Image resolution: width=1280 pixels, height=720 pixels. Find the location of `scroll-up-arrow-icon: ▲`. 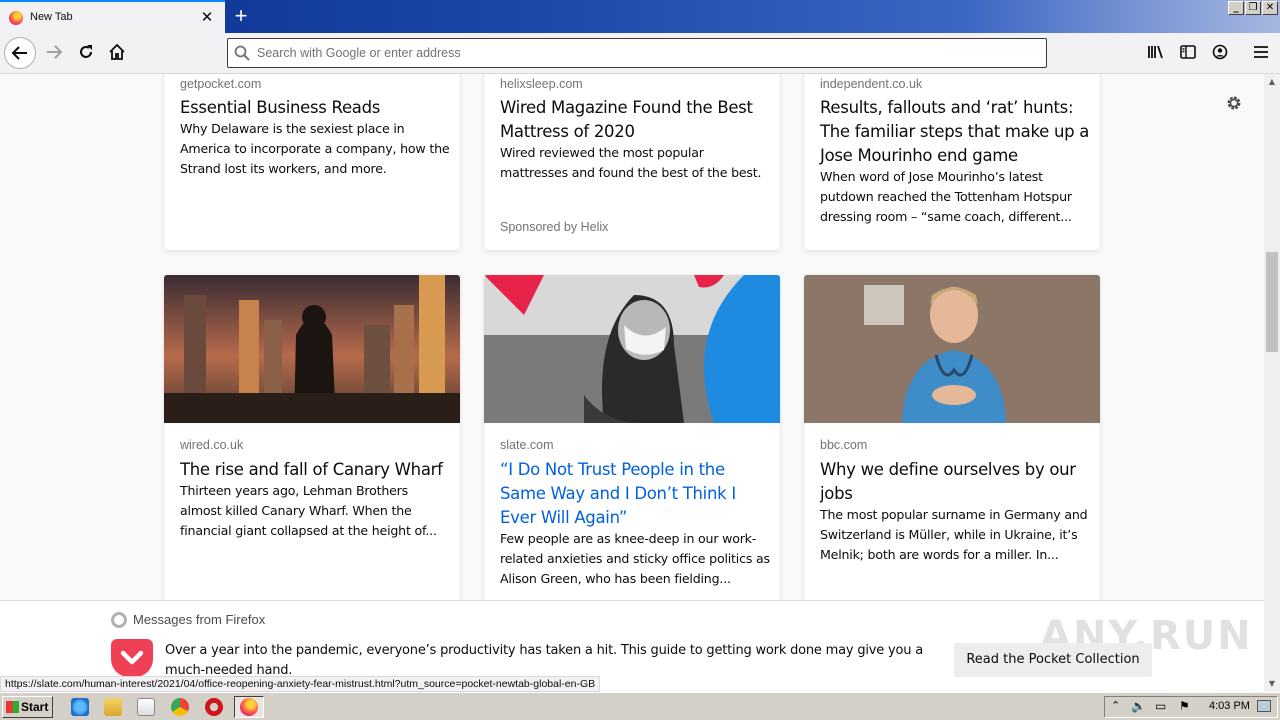

scroll-up-arrow-icon: ▲ is located at coordinates (1272, 82).